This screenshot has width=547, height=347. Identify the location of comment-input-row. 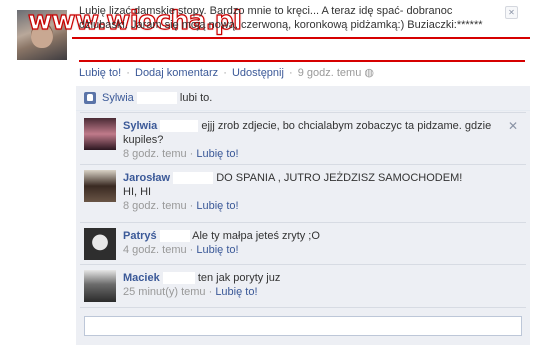
(303, 324).